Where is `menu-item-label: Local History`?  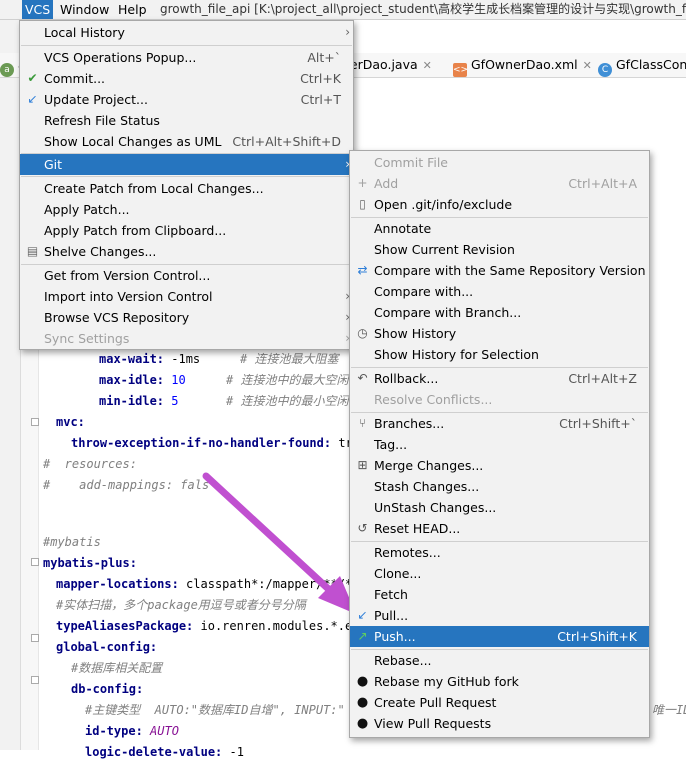
menu-item-label: Local History is located at coordinates (84, 32).